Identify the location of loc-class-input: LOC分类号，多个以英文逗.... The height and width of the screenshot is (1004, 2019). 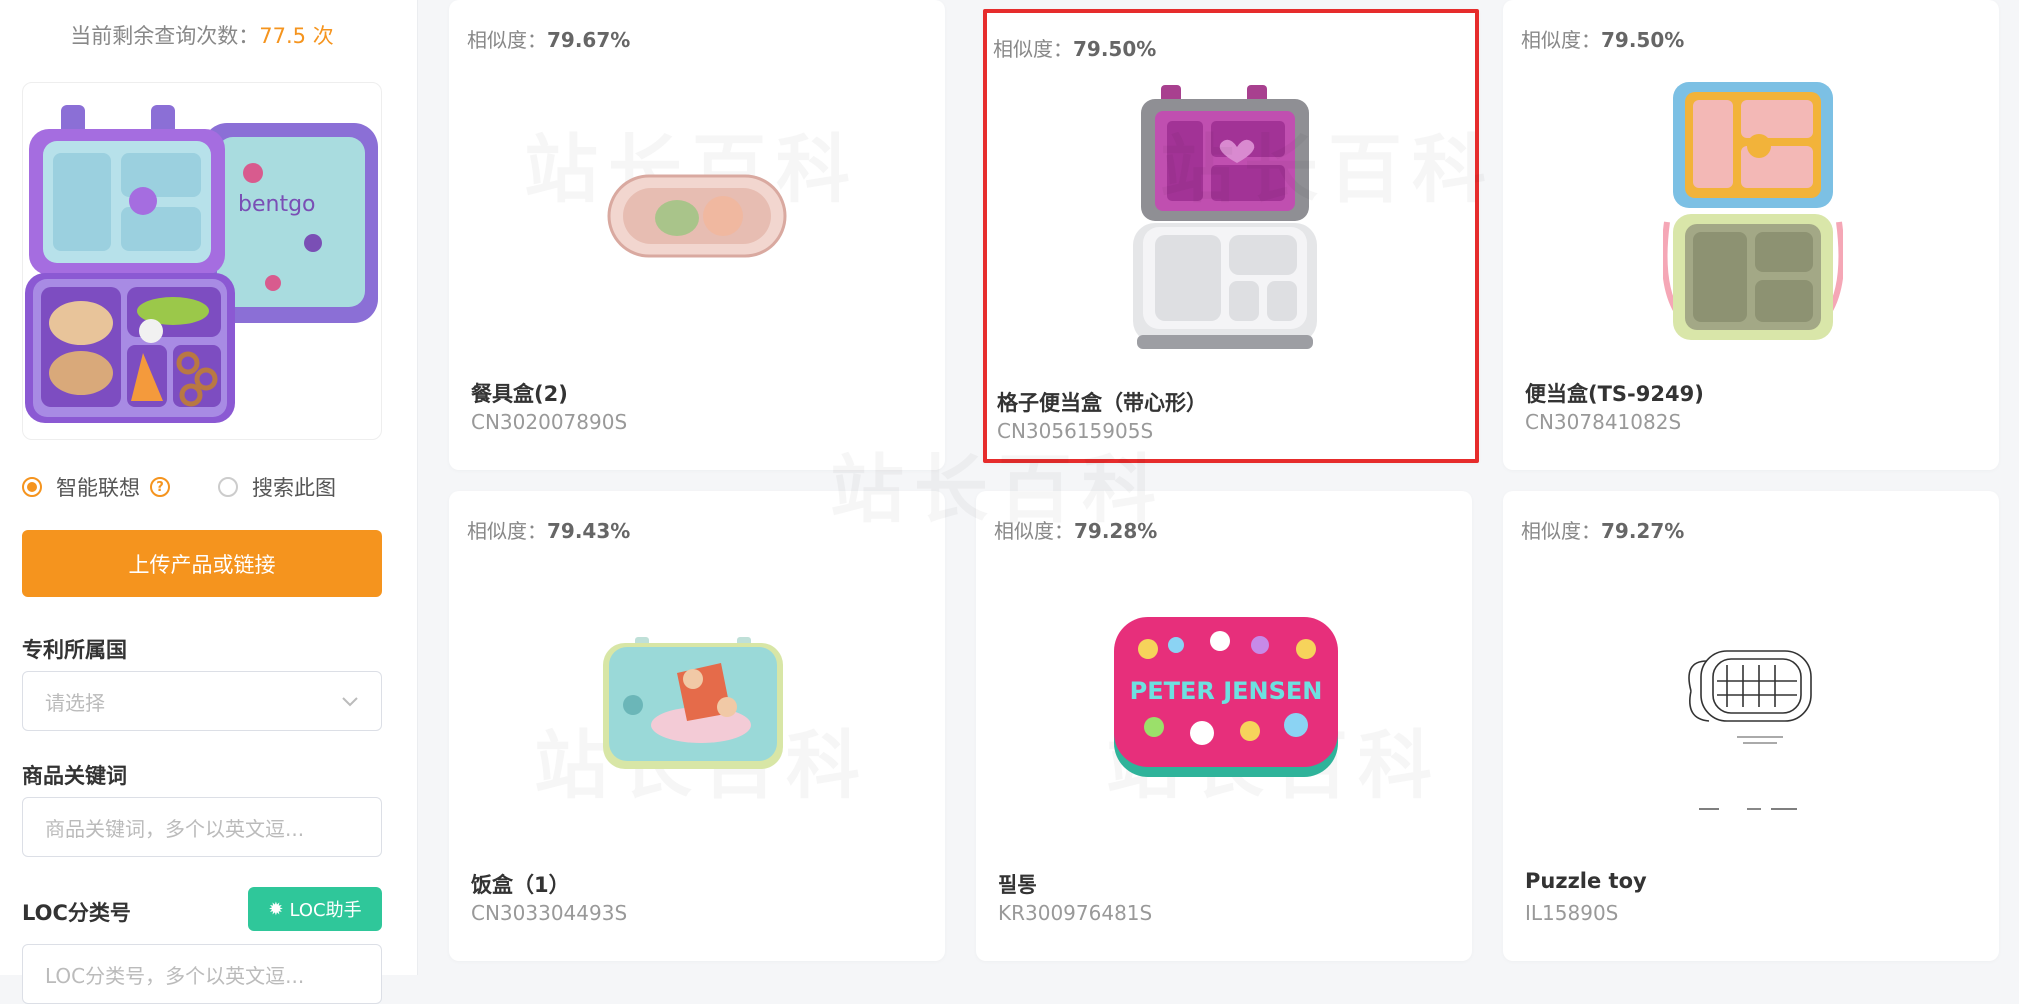
(202, 974).